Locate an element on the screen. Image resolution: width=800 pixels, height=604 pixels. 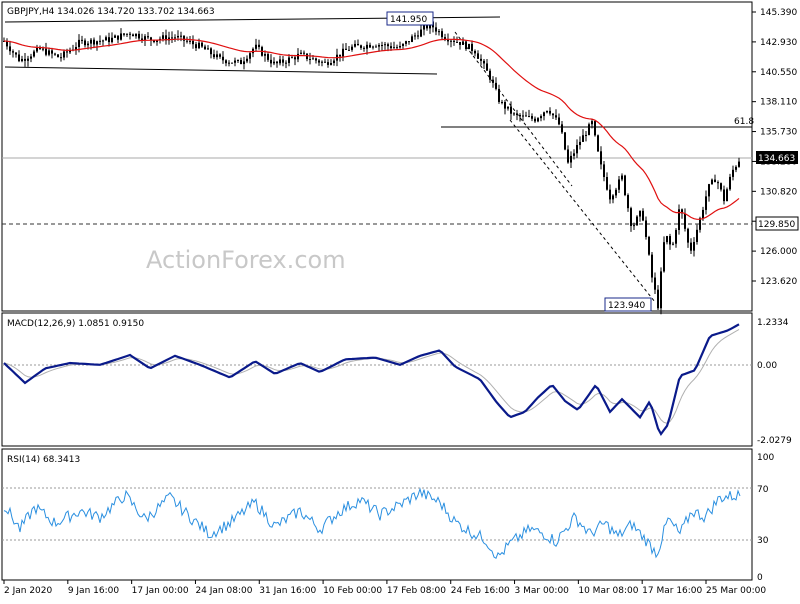
current-price-tag-text: 134.663 is located at coordinates (776, 159).